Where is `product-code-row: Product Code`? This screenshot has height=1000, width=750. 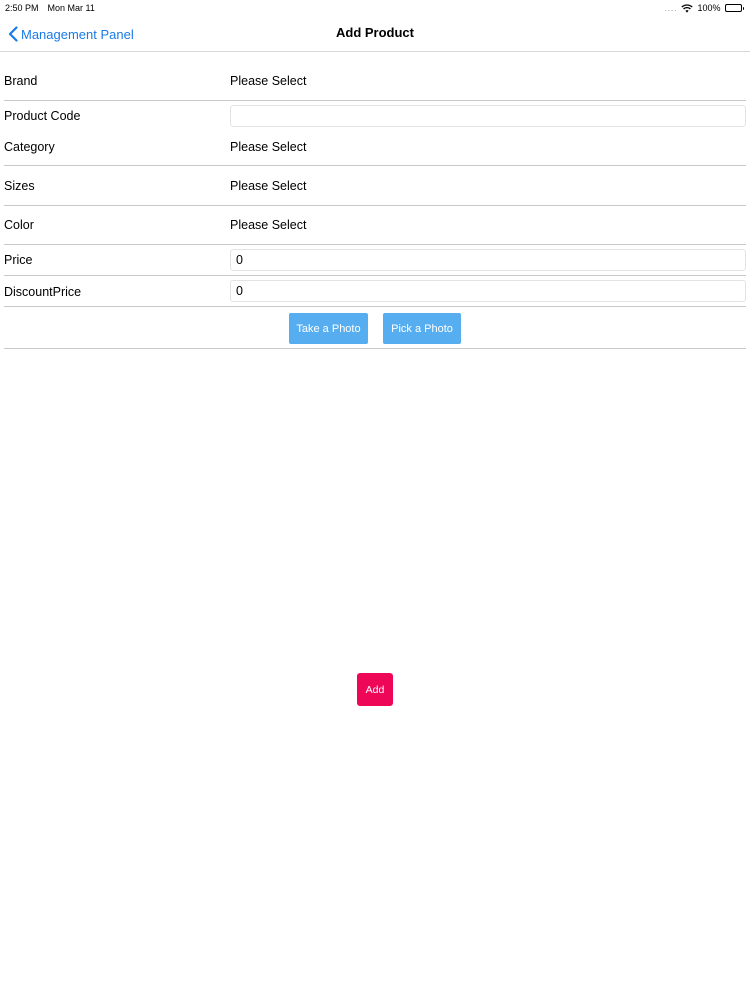 product-code-row: Product Code is located at coordinates (375, 116).